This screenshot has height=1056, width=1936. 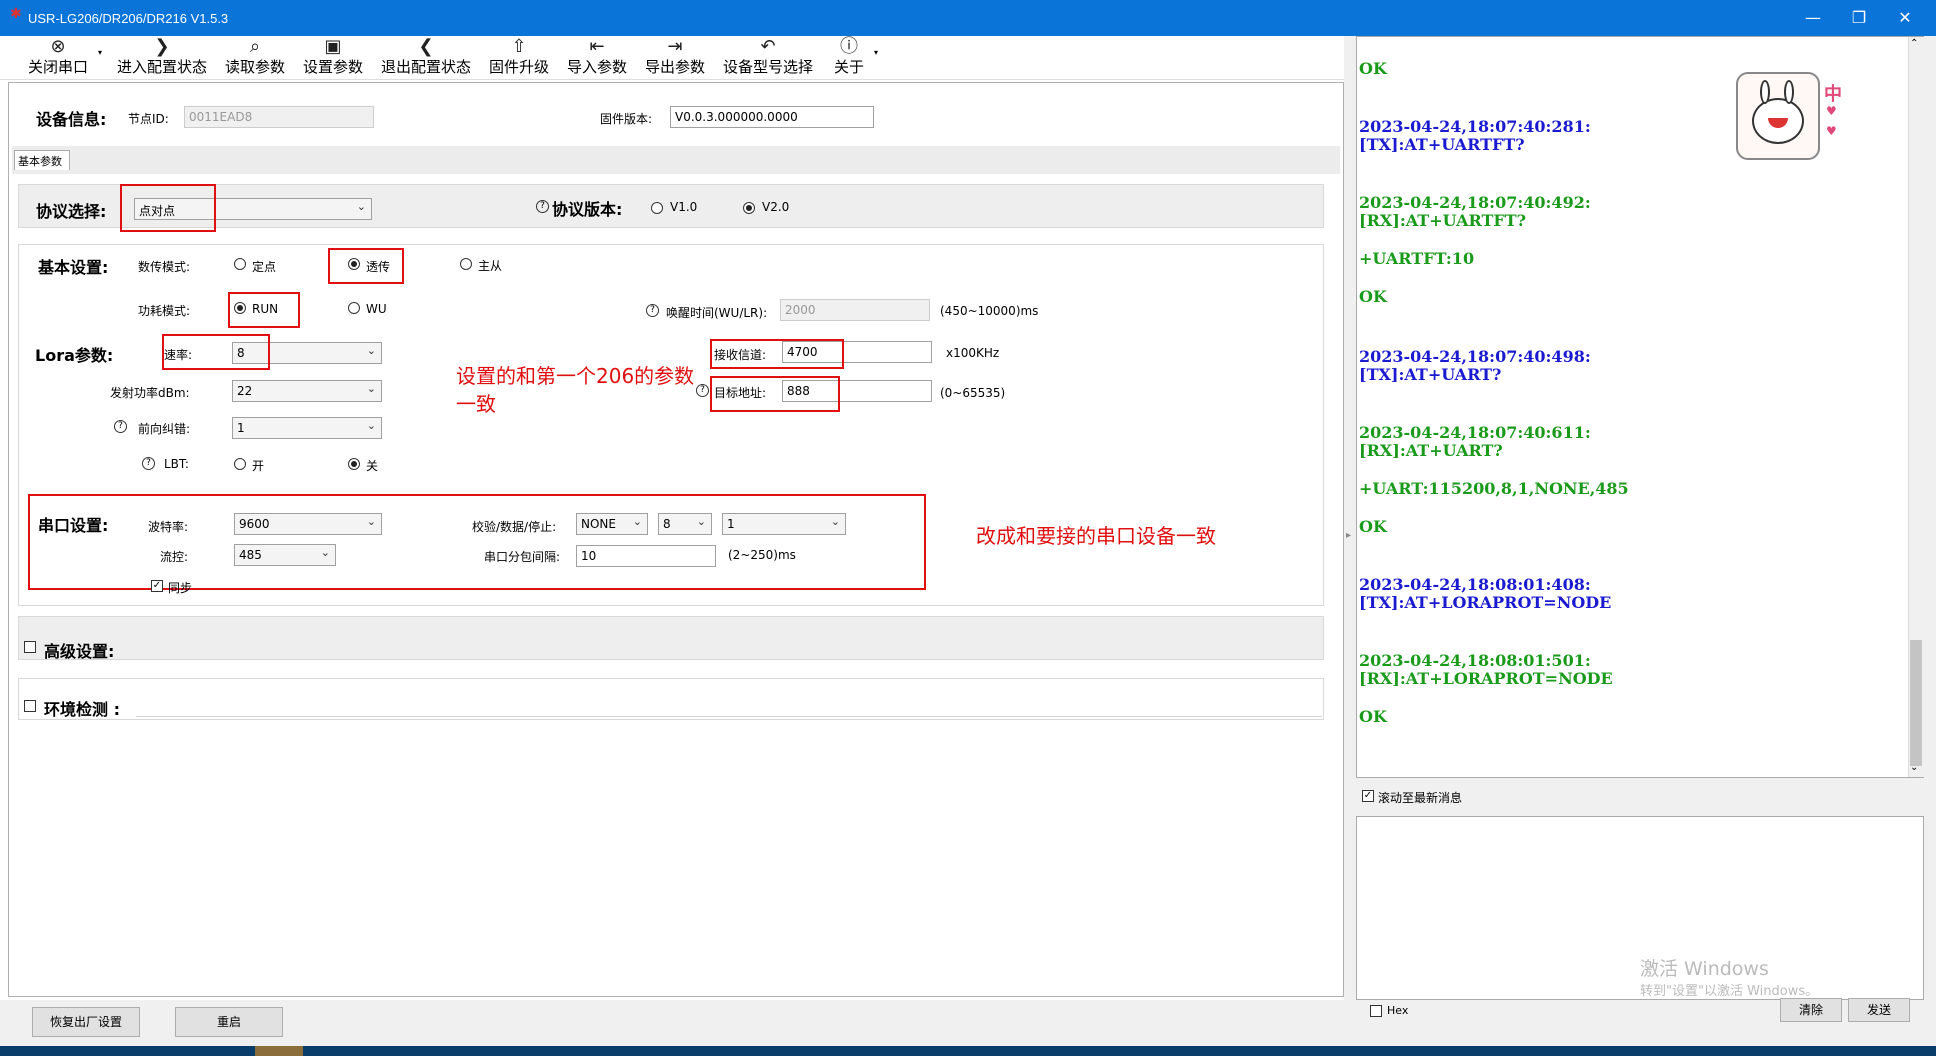 What do you see at coordinates (1833, 94) in the screenshot?
I see `sticker-text: 中` at bounding box center [1833, 94].